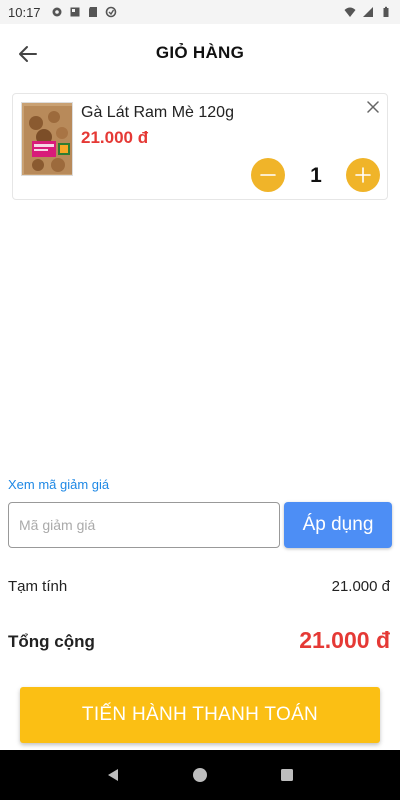  What do you see at coordinates (316, 175) in the screenshot?
I see `quantity-value: 1` at bounding box center [316, 175].